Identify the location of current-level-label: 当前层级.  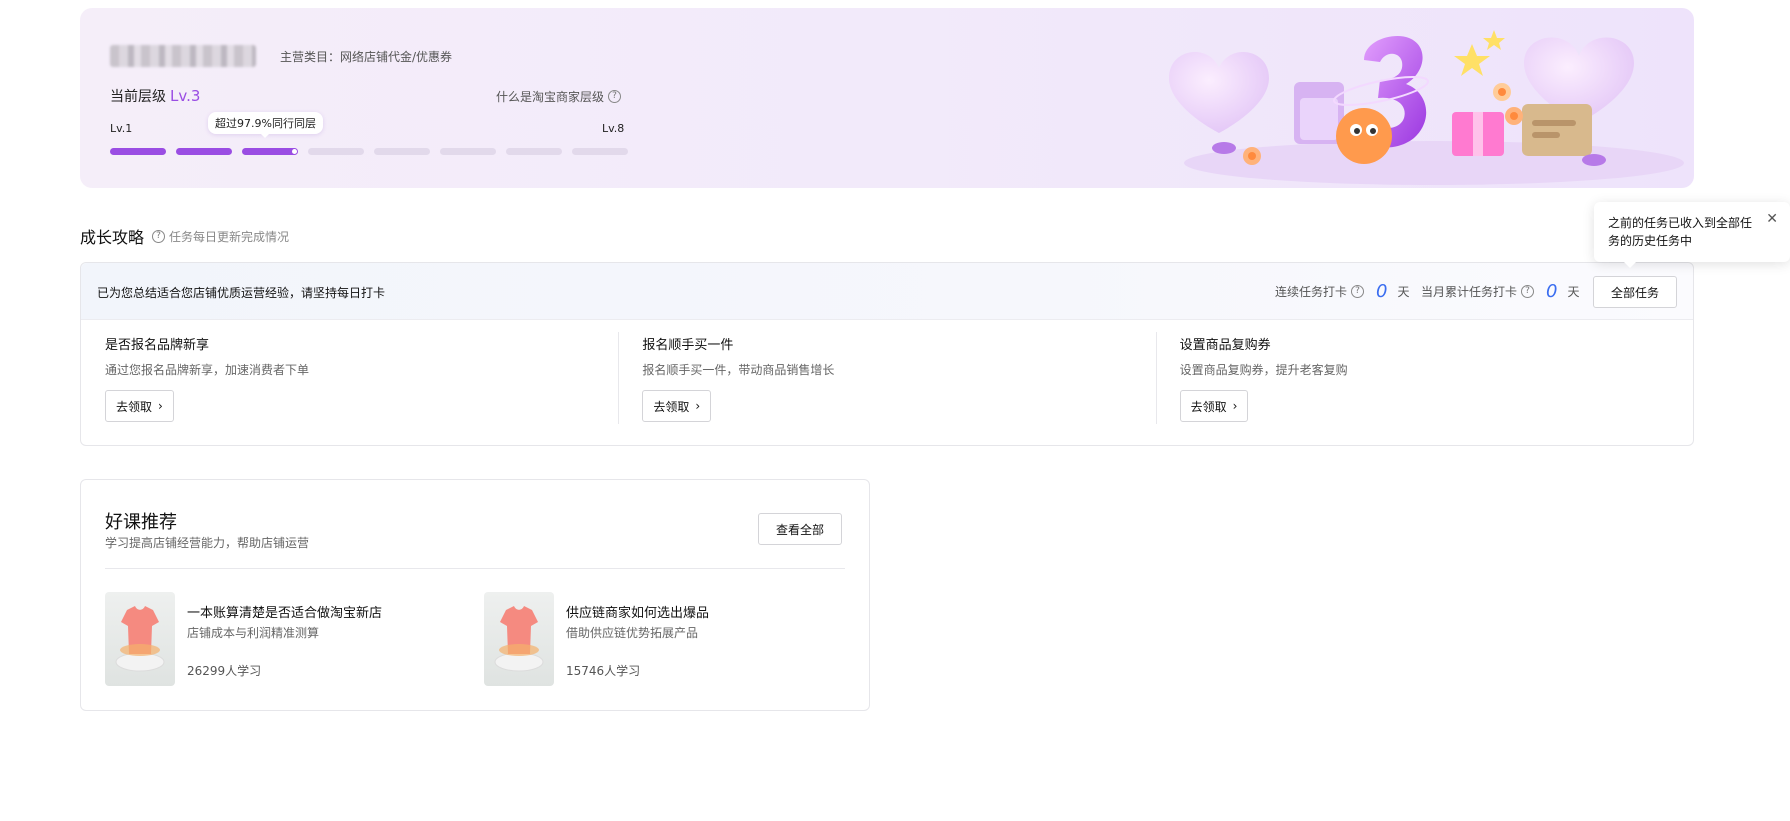
(138, 97).